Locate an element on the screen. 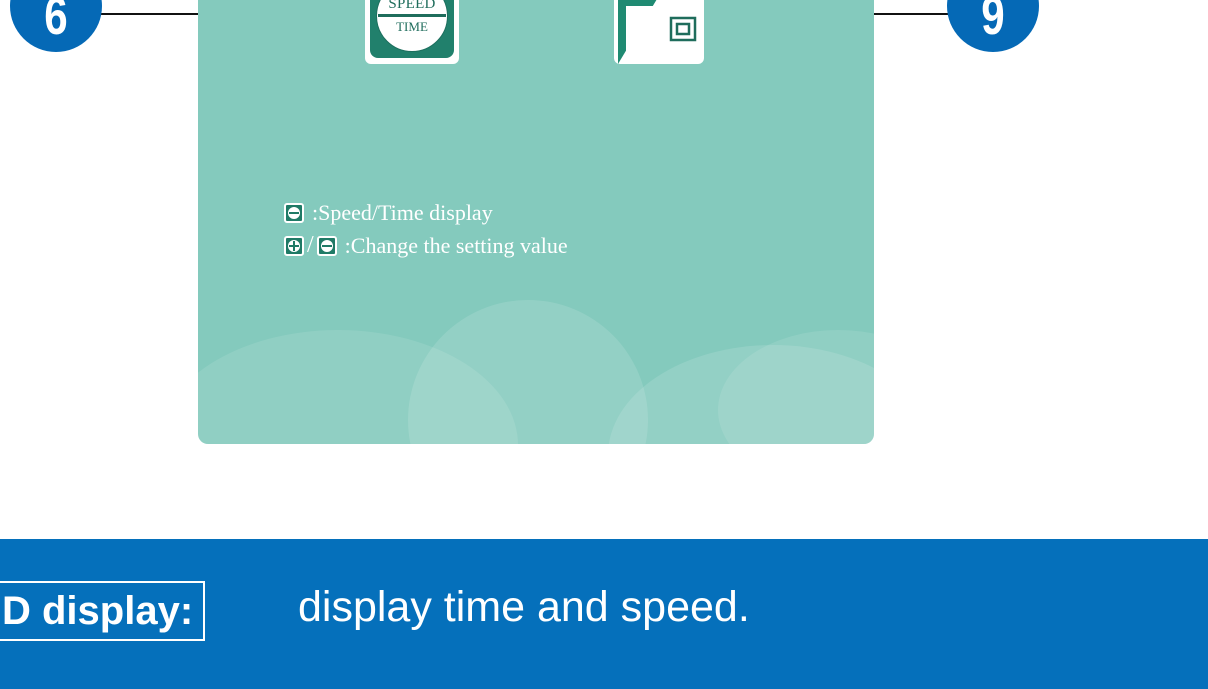  legend-row-change: / :Change the setting value is located at coordinates (426, 245).